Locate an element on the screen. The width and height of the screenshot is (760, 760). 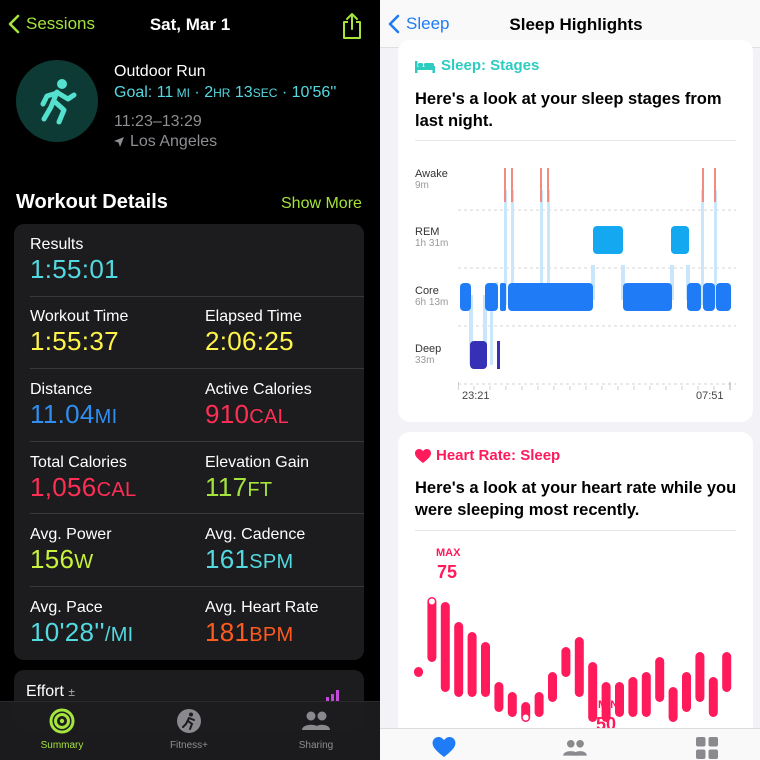
share-button is located at coordinates (352, 26).